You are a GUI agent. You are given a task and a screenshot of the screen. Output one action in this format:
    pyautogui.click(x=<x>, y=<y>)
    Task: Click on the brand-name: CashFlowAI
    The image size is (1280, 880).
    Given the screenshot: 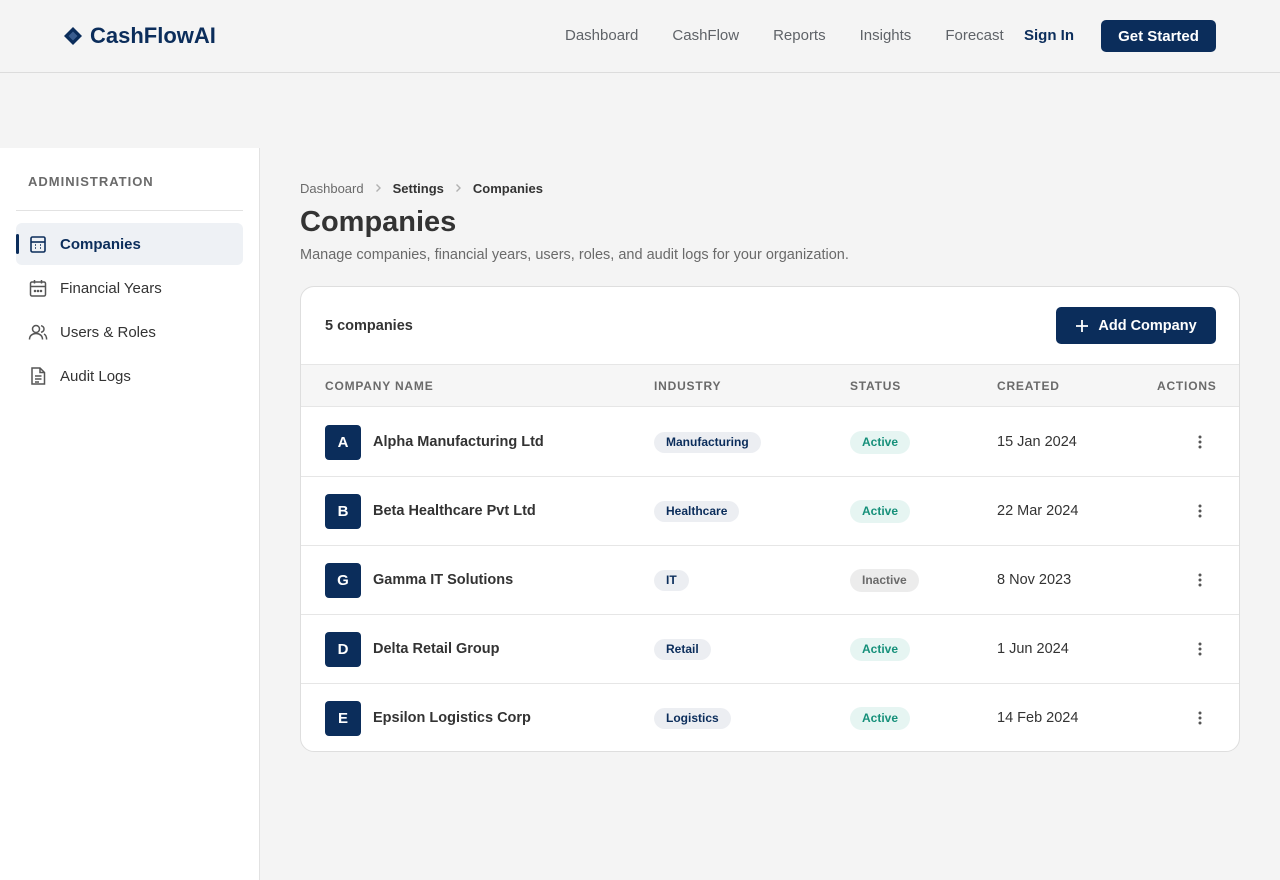 What is the action you would take?
    pyautogui.click(x=153, y=35)
    